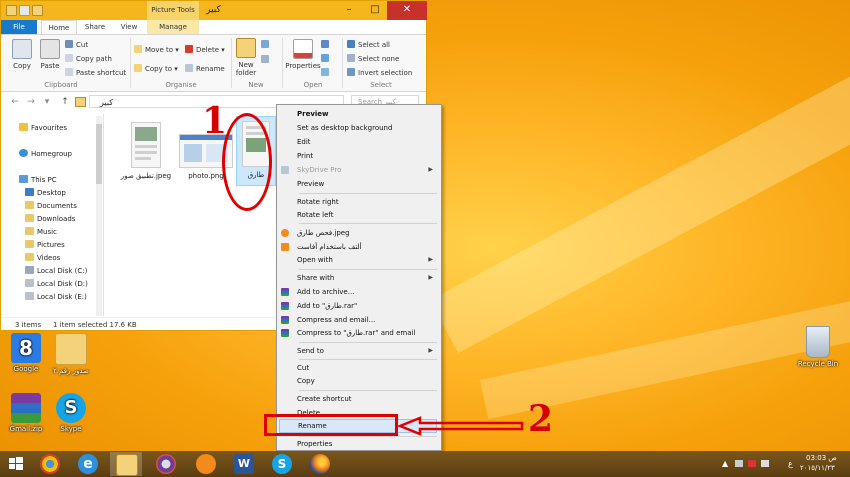  I want to click on maximize-button: □, so click(375, 10).